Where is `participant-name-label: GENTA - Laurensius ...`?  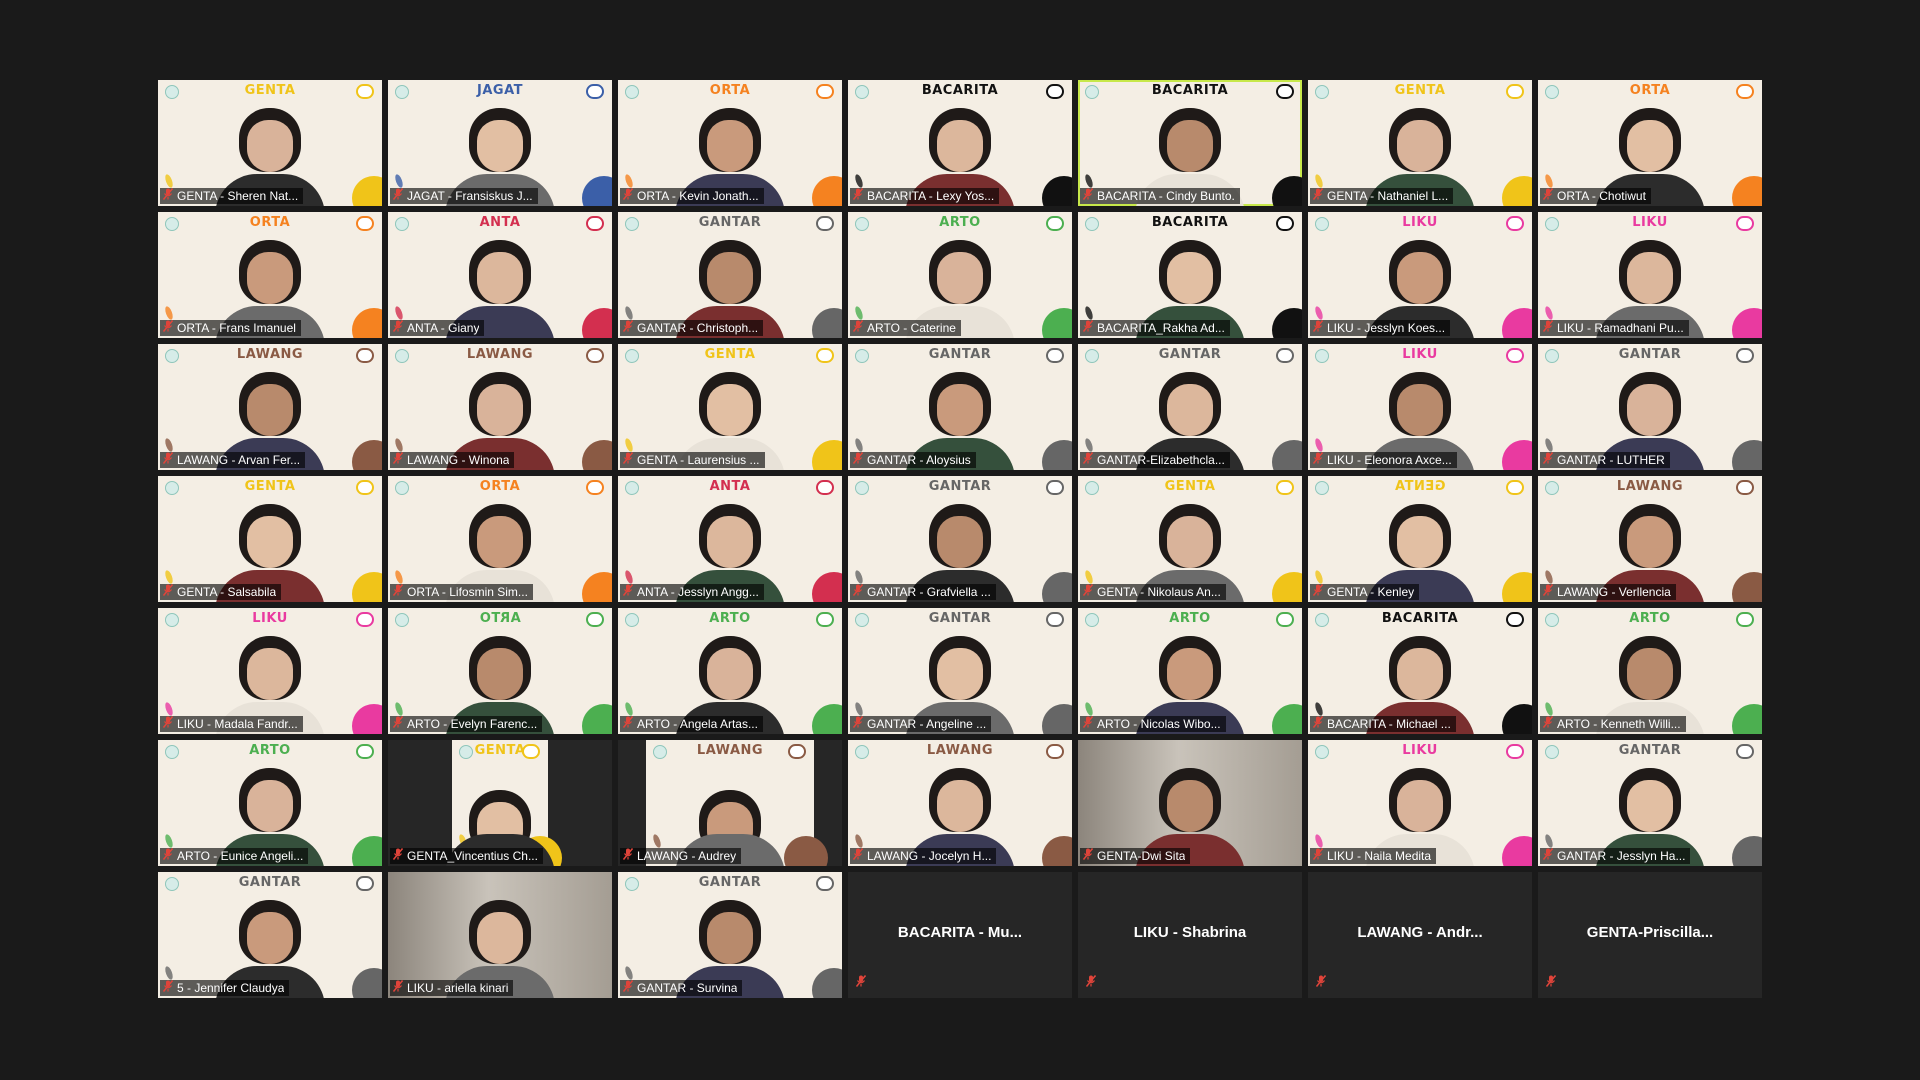 participant-name-label: GENTA - Laurensius ... is located at coordinates (692, 460).